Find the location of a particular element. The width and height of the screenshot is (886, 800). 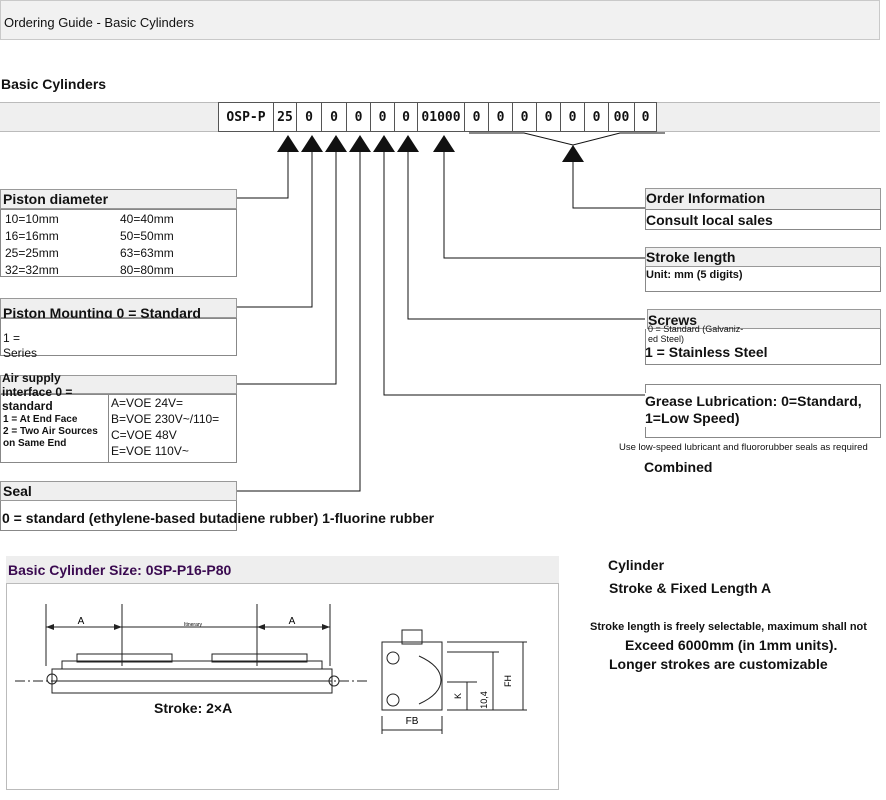

seal-title: Seal is located at coordinates (17, 491).